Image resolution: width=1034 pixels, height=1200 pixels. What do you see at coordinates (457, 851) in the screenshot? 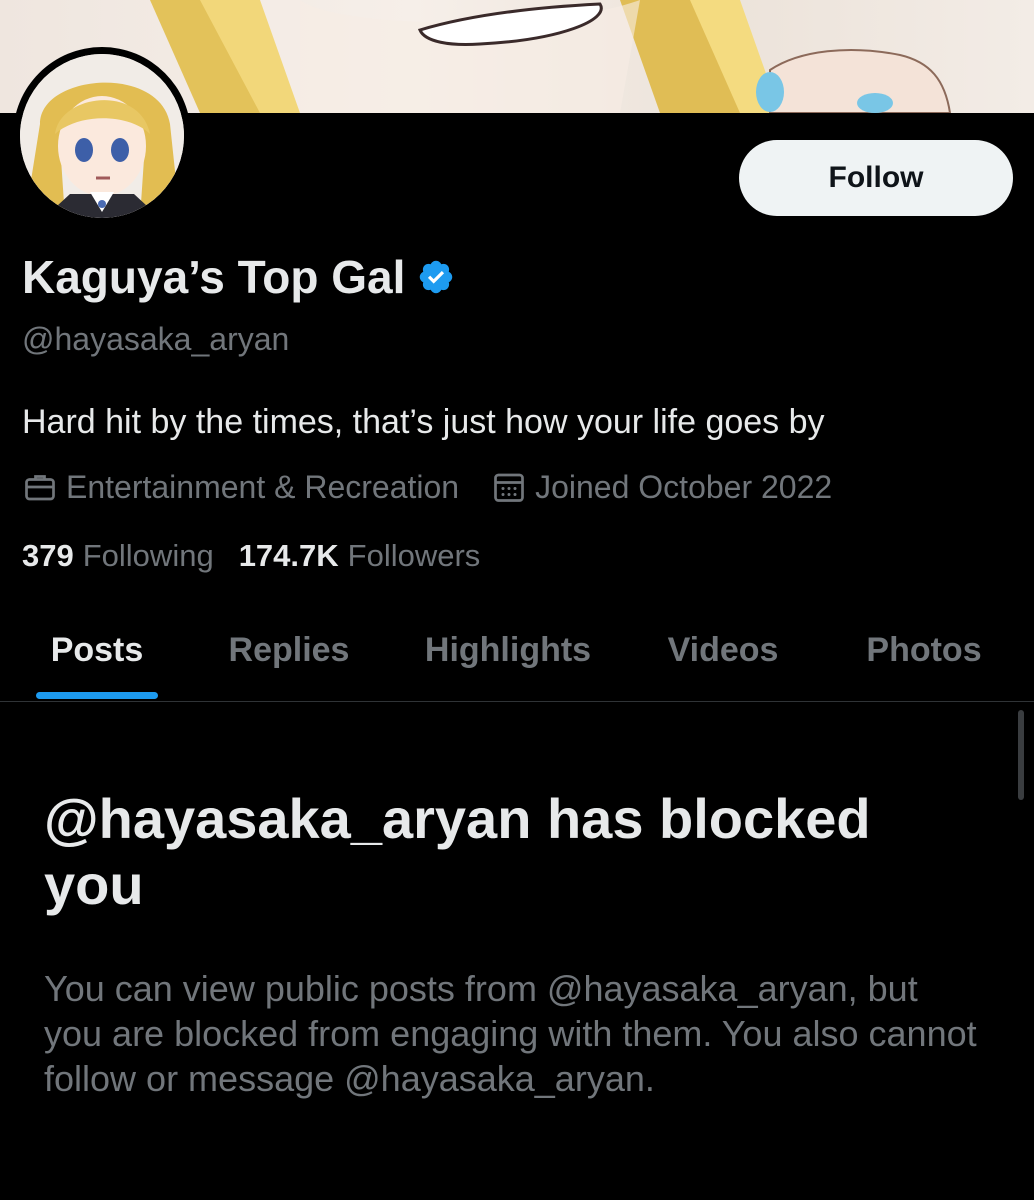
I see `blocked-title: @hayasaka_aryan has blocked you` at bounding box center [457, 851].